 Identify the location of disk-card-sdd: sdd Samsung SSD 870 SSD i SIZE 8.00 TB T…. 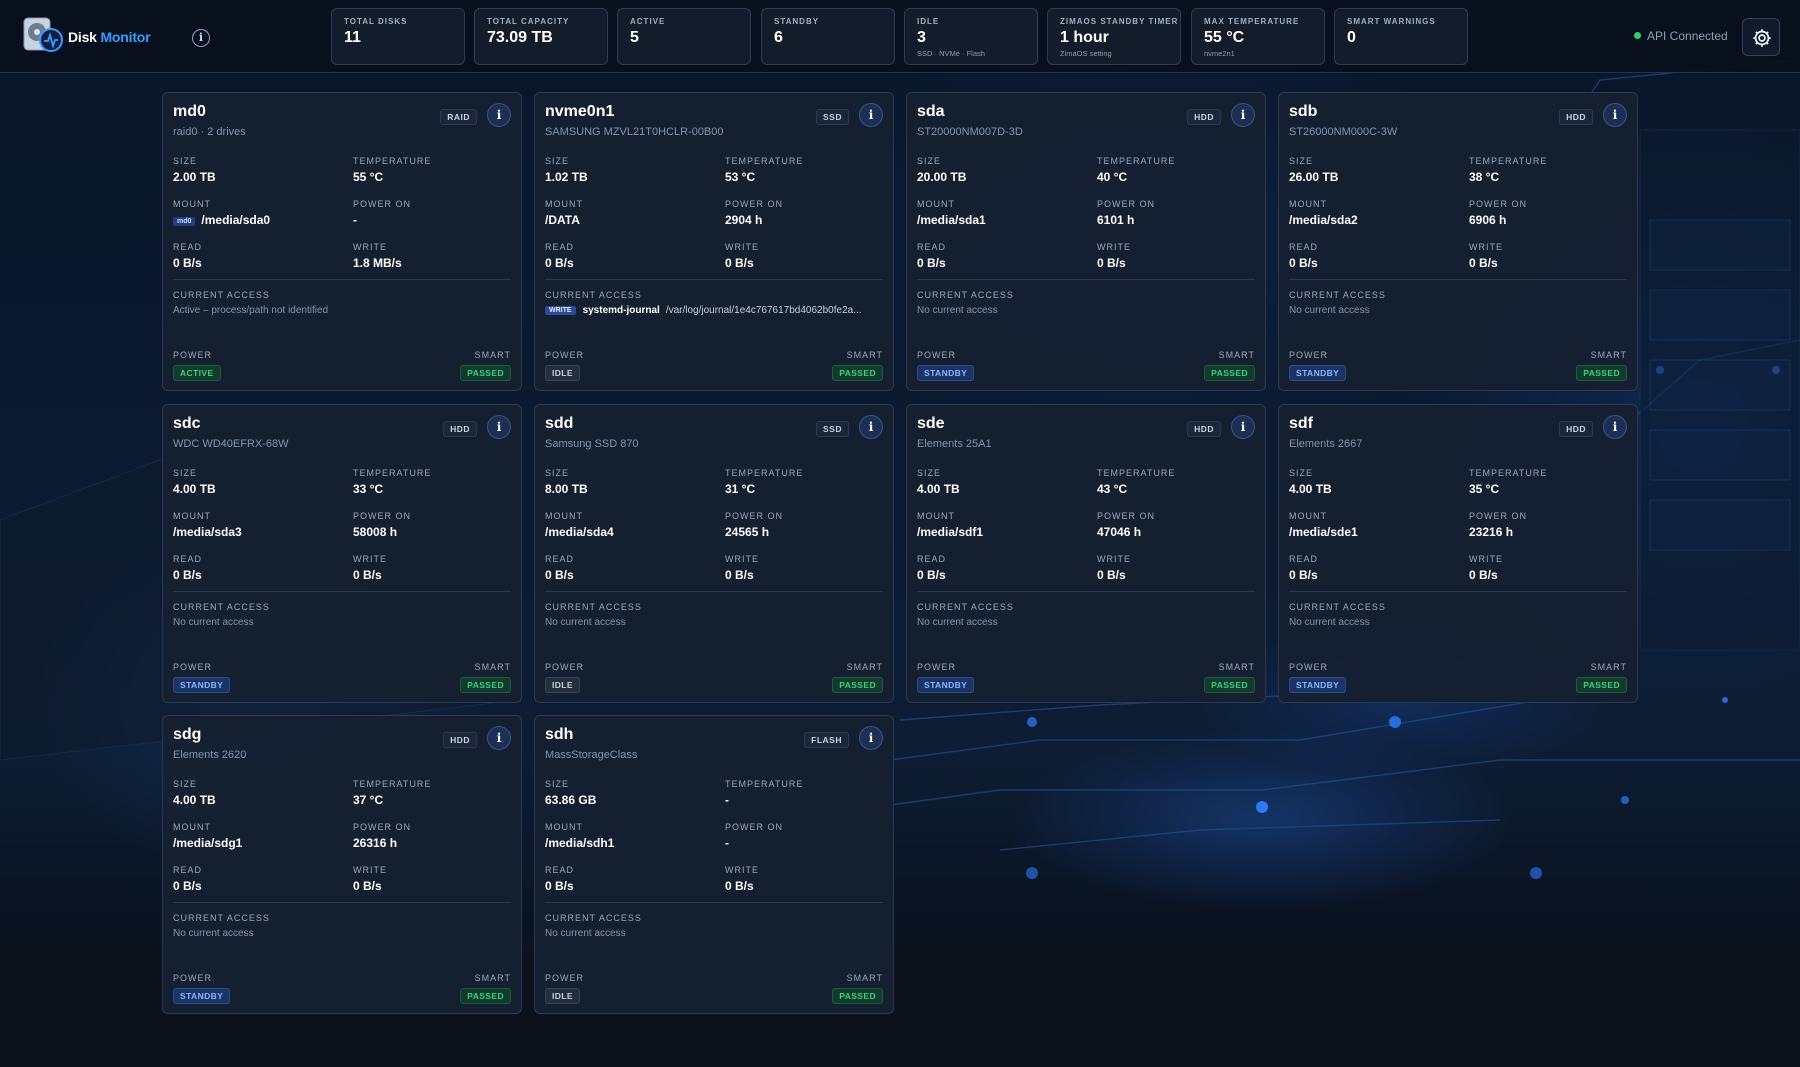
(714, 553).